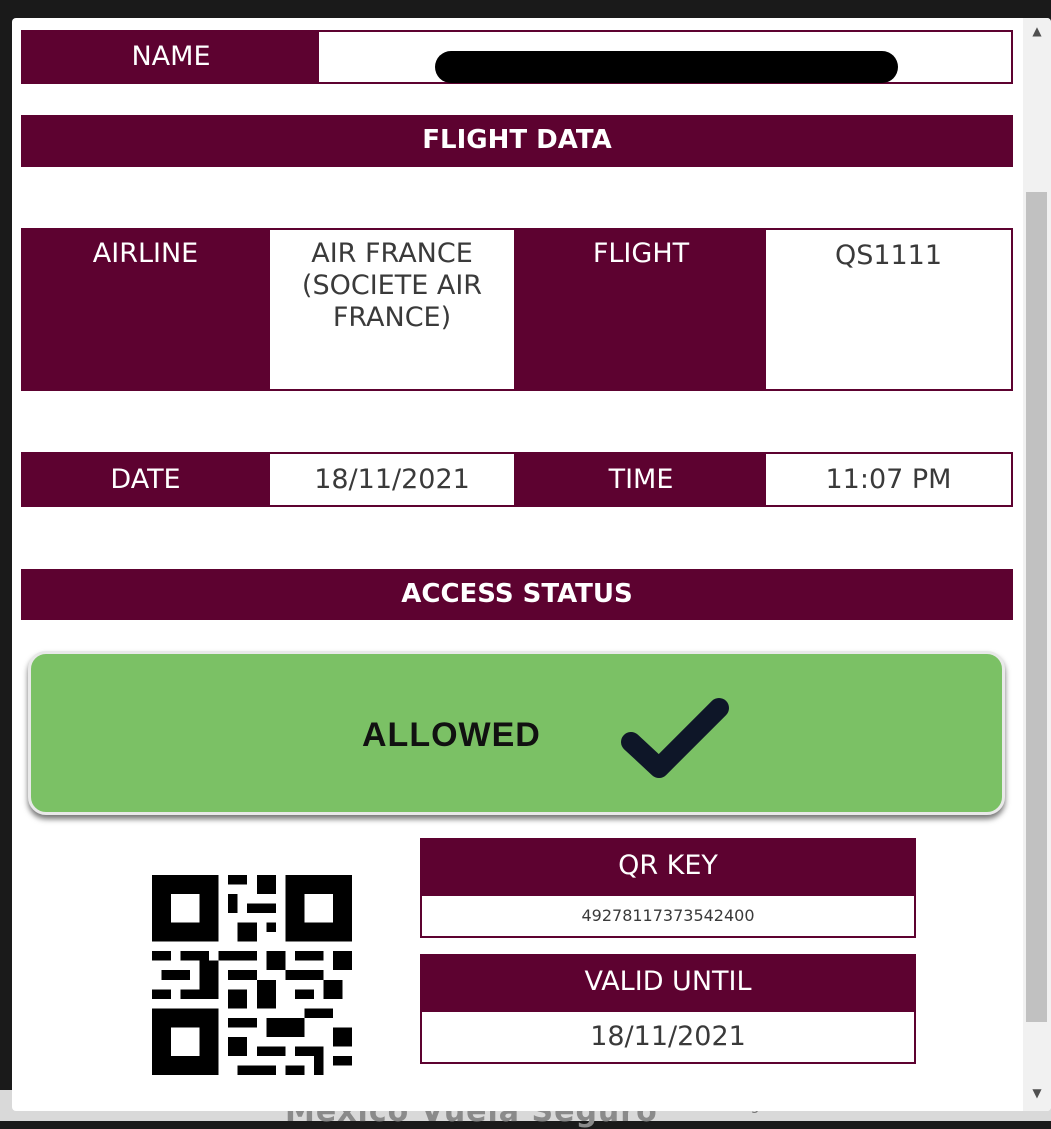 The width and height of the screenshot is (1051, 1129). Describe the element at coordinates (392, 479) in the screenshot. I see `date-value: 18/11/2021` at that location.